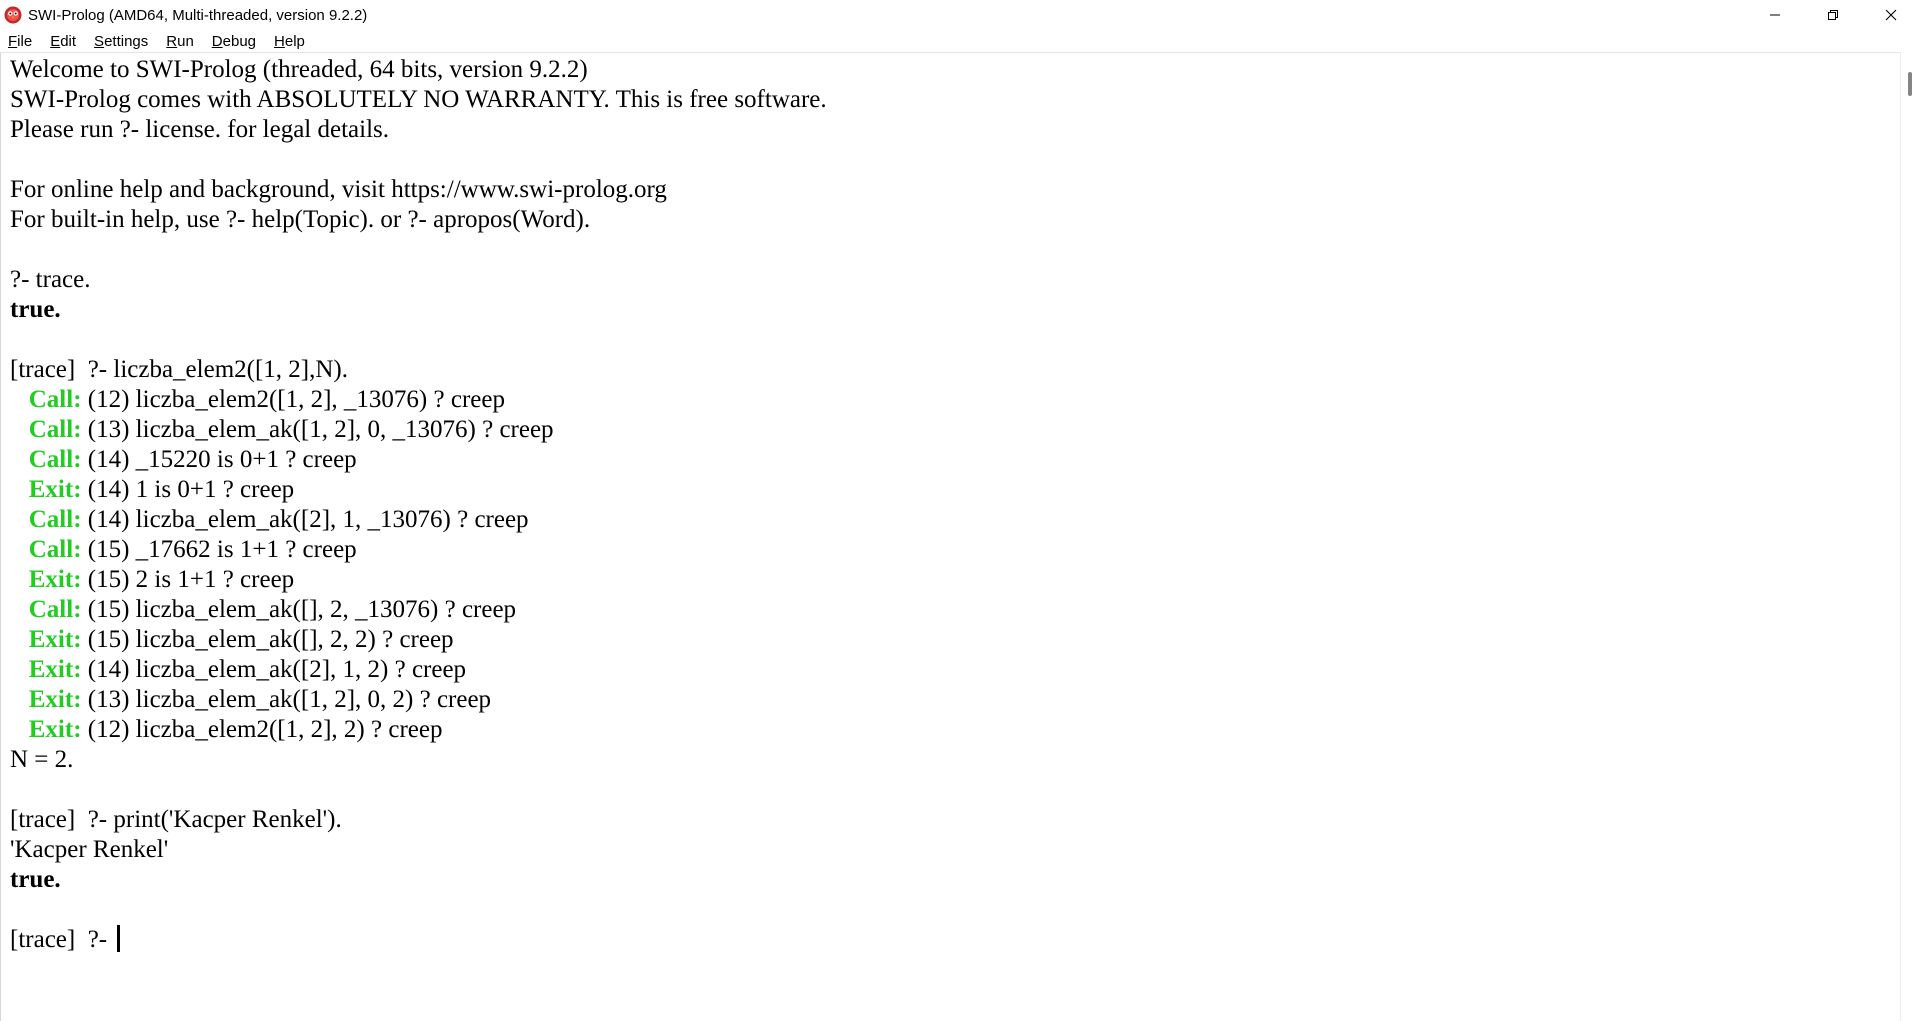 Image resolution: width=1920 pixels, height=1021 pixels. I want to click on trace-line: Exit: (15) 2 is 1+1 ? creep, so click(418, 580).